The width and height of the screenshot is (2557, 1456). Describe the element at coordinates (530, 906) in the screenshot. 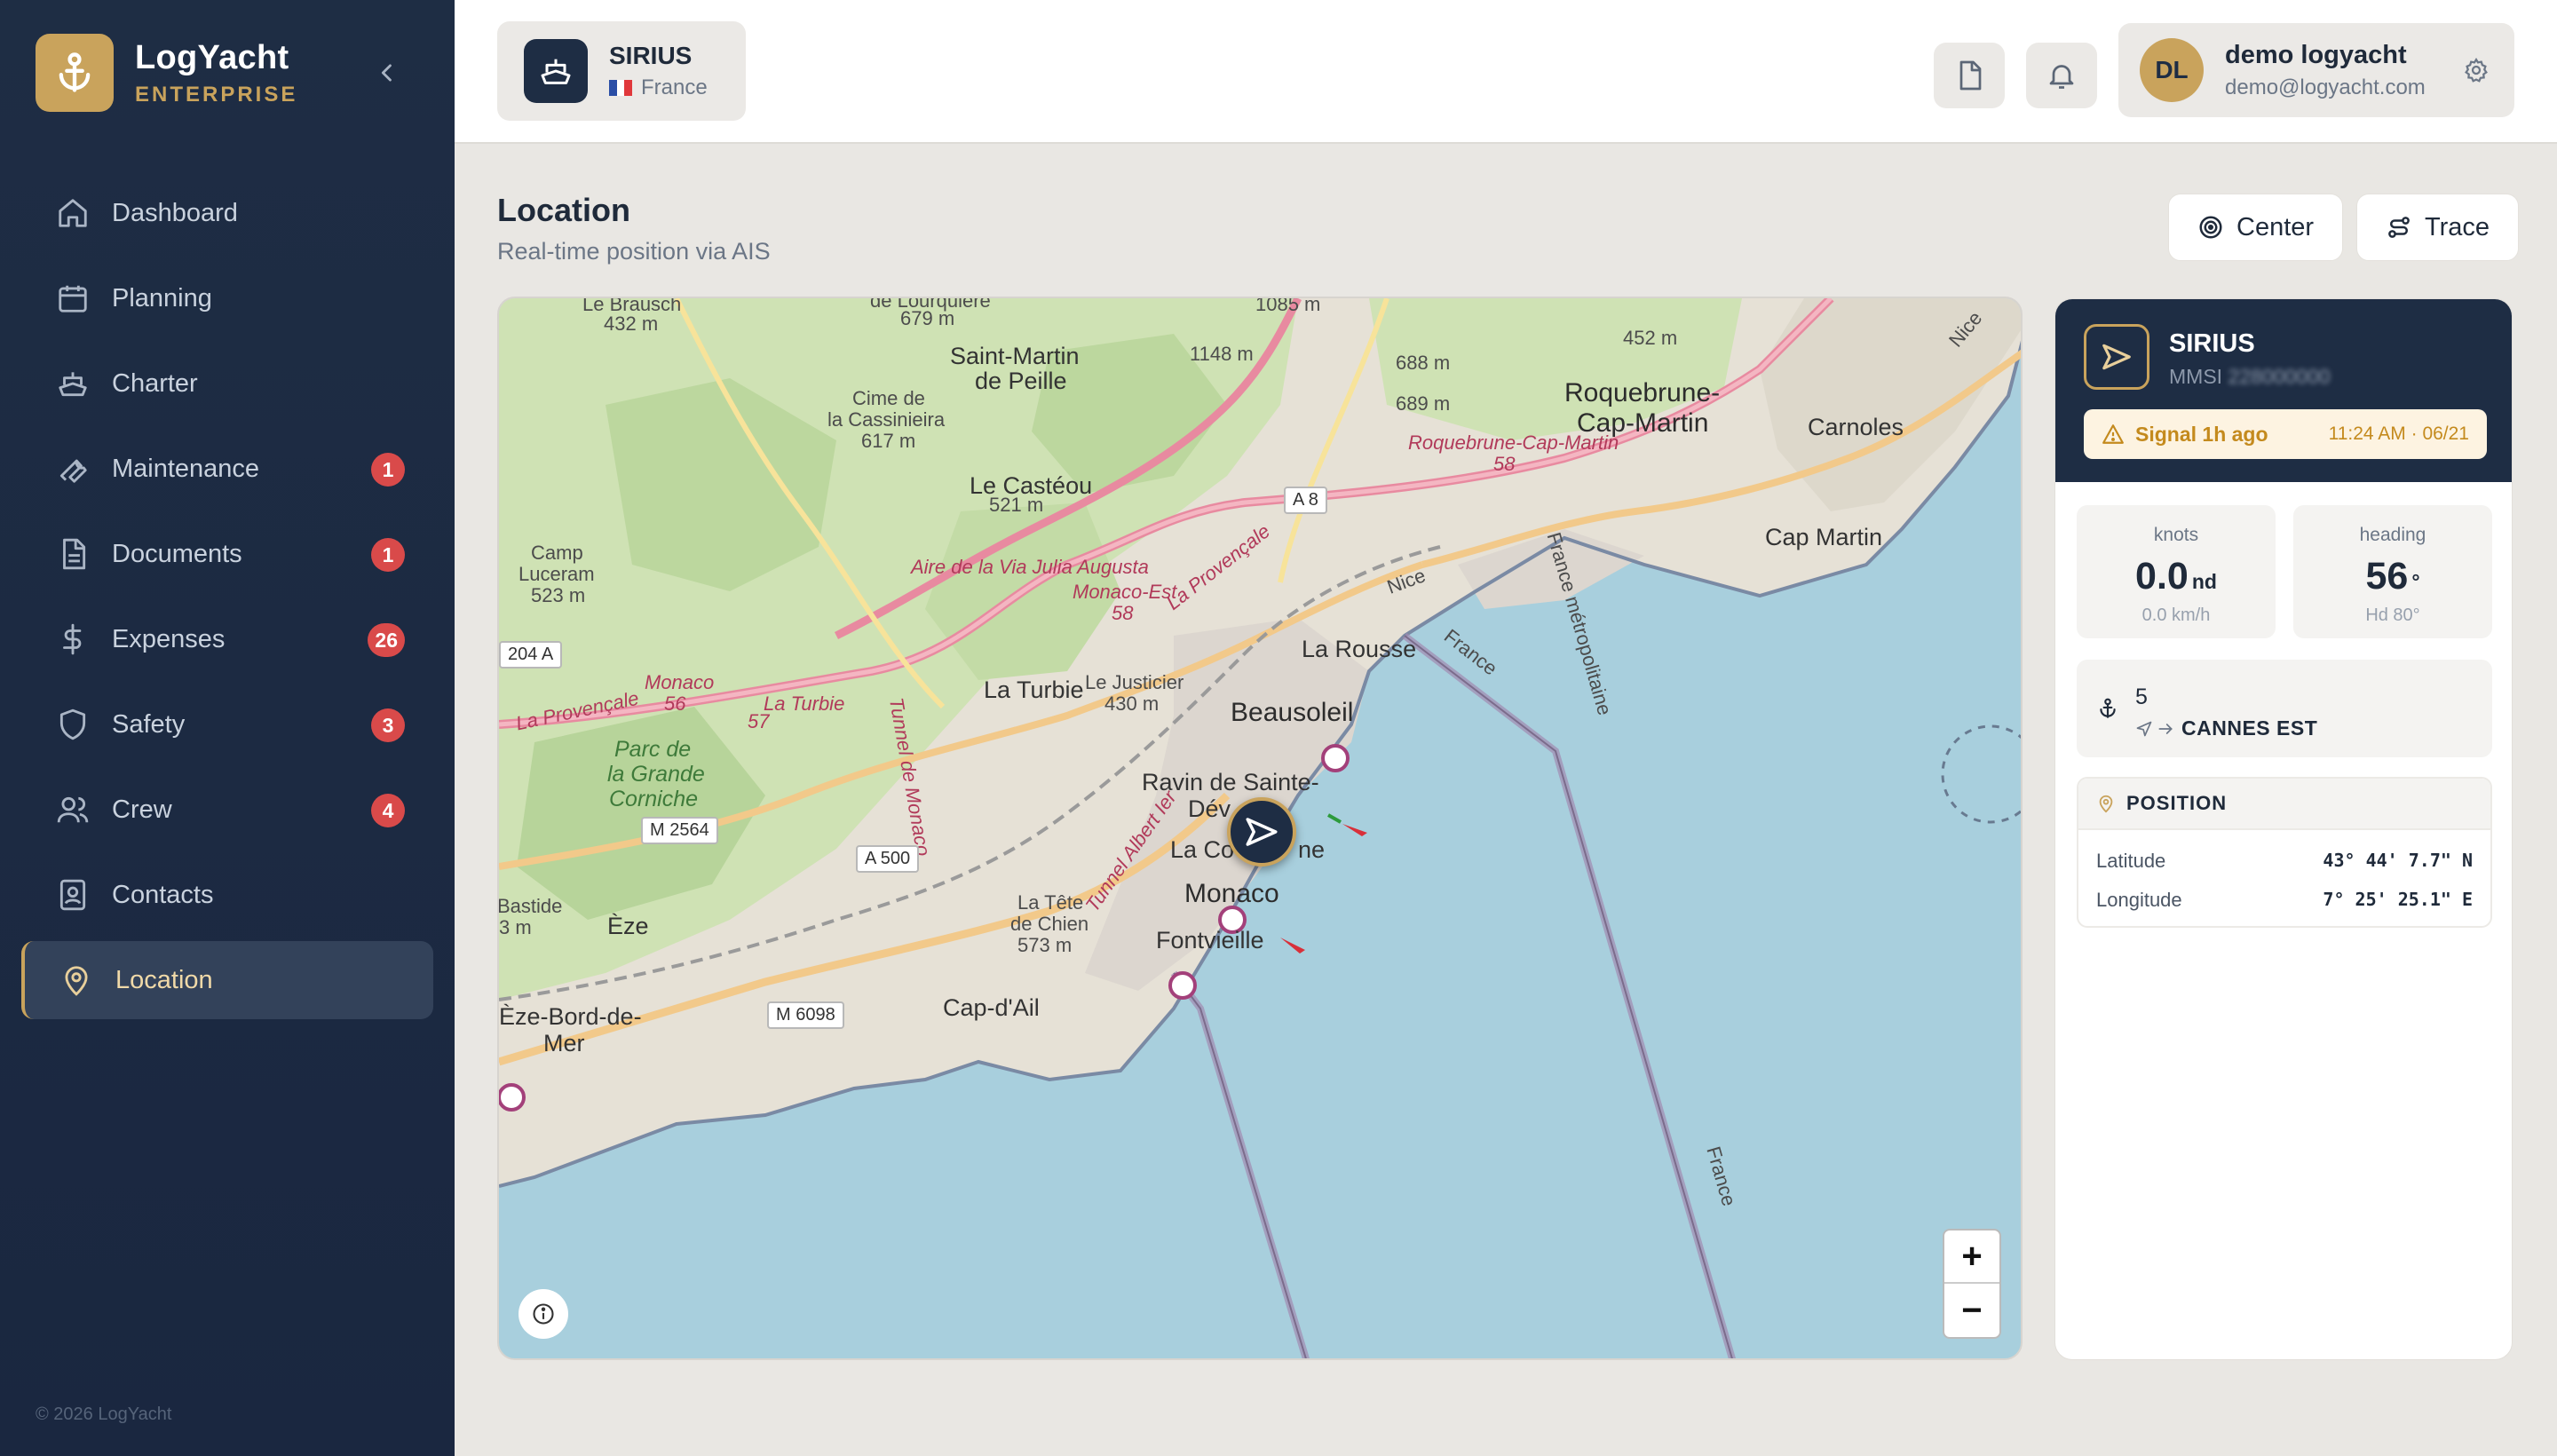

I see `map-label: Bastide` at that location.